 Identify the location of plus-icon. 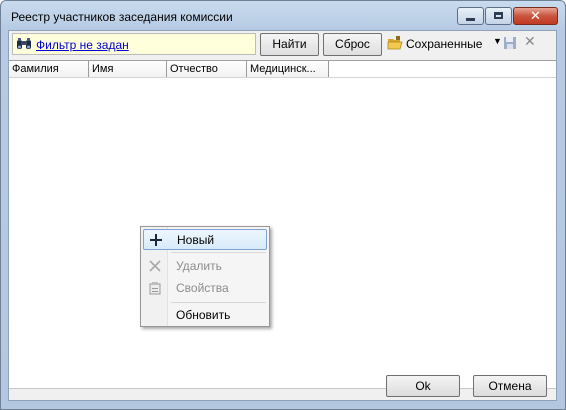
(156, 240).